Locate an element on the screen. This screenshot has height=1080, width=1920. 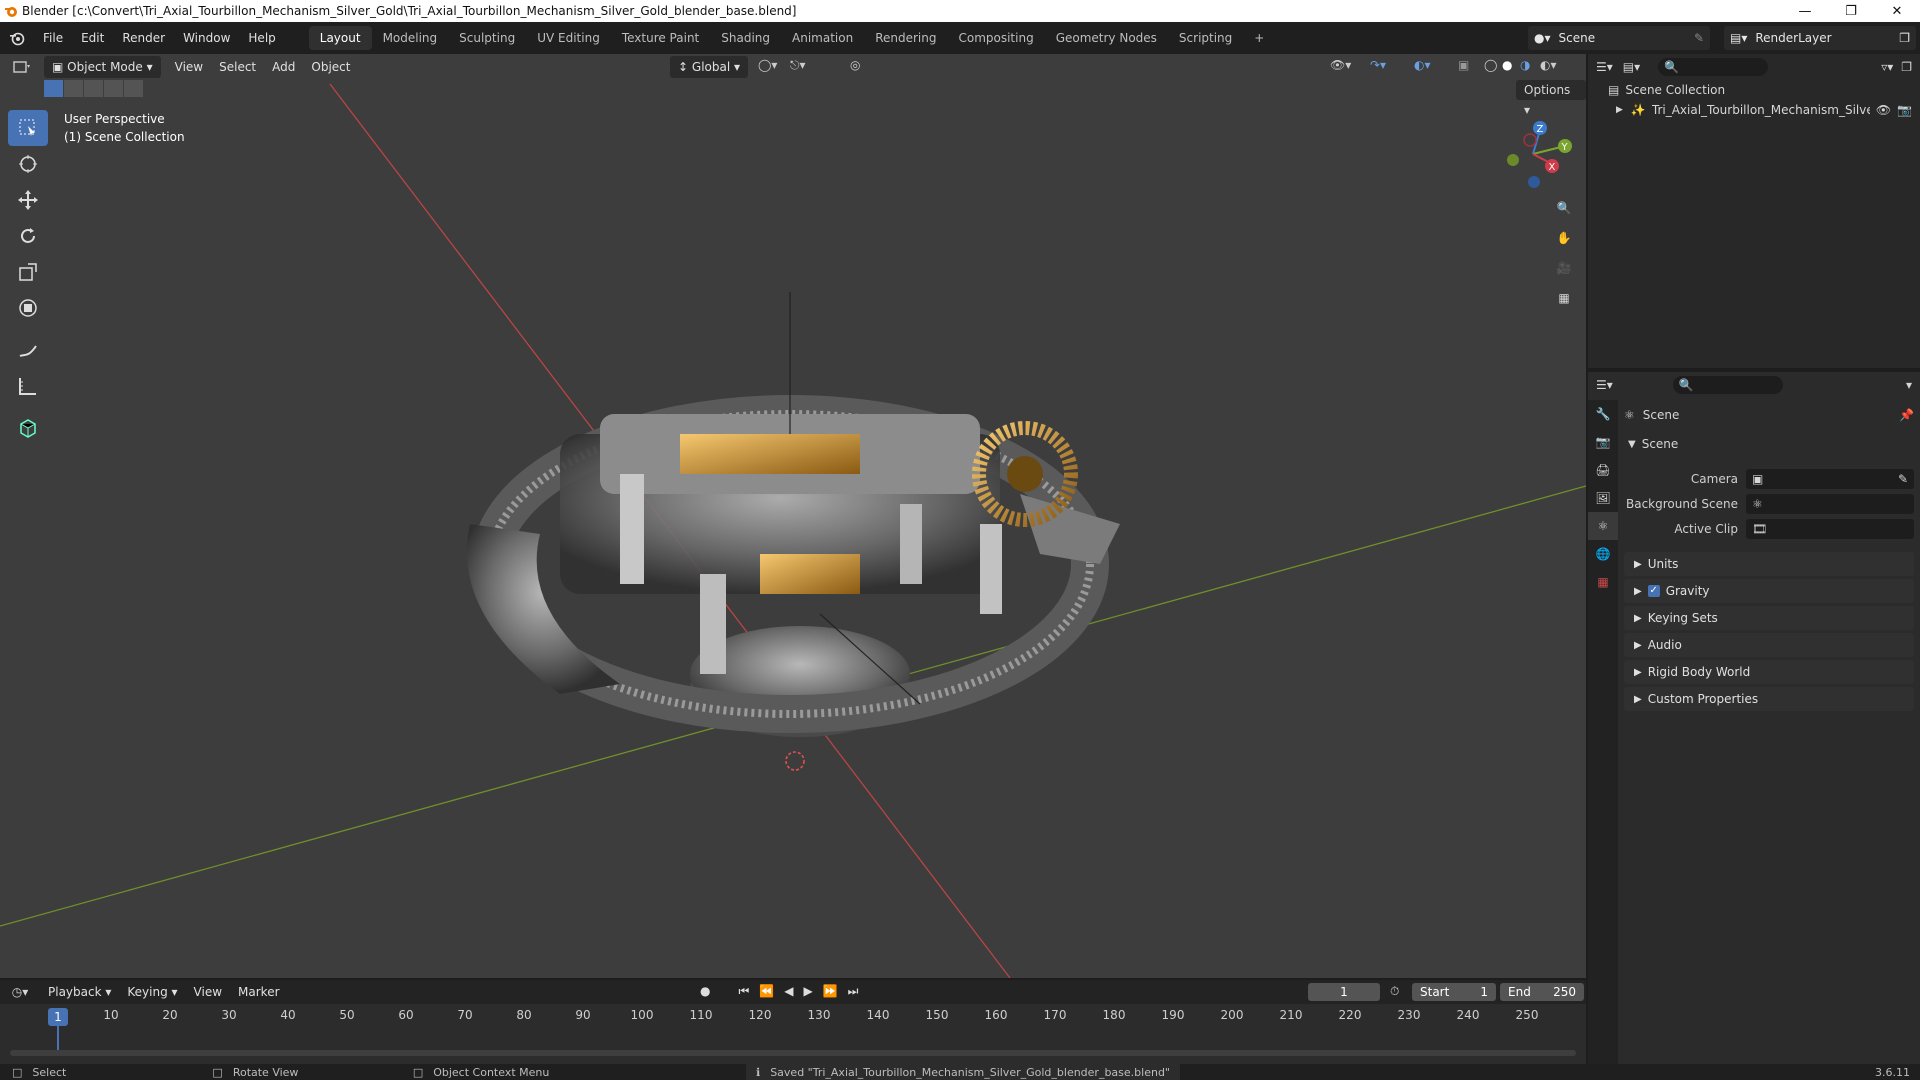
new-collection-icon: ❐ is located at coordinates (1906, 67).